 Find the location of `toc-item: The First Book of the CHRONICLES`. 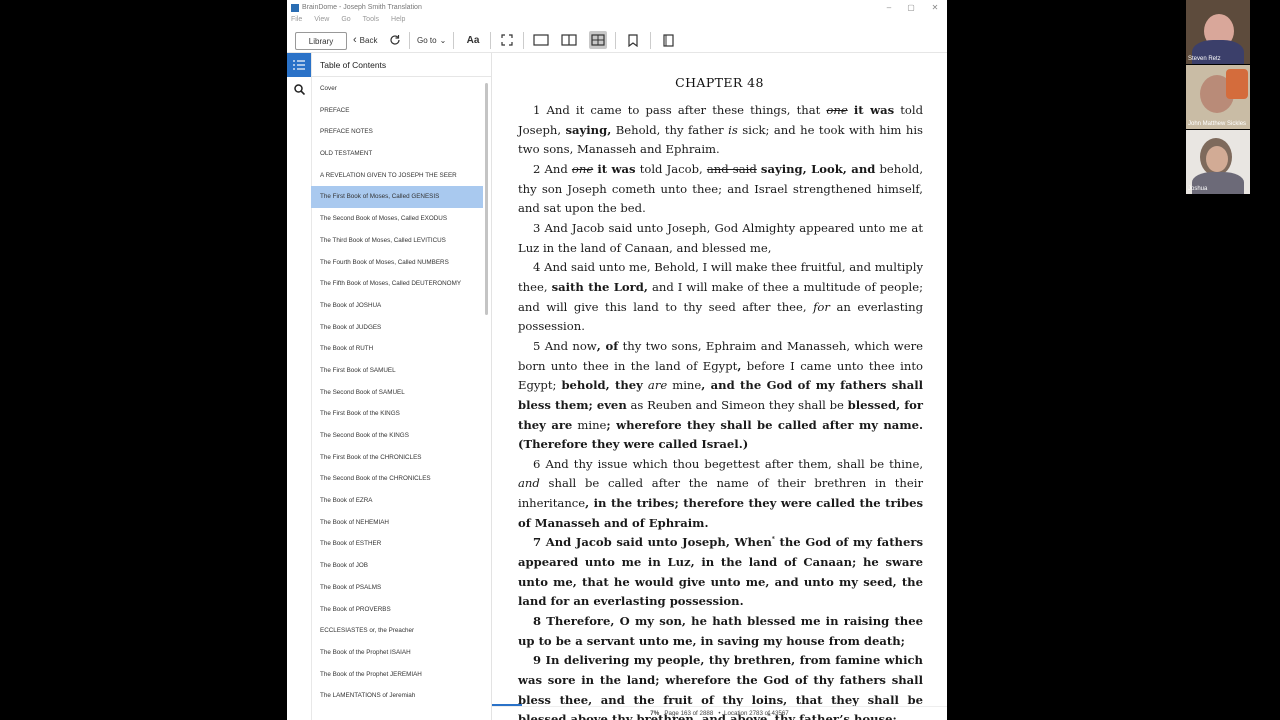

toc-item: The First Book of the CHRONICLES is located at coordinates (397, 458).